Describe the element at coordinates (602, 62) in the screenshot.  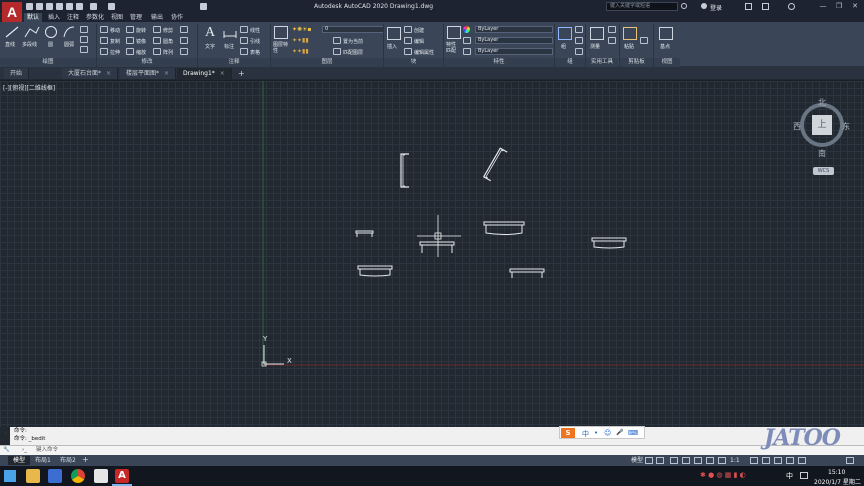
I see `utilities-panel-title: 实用工具` at that location.